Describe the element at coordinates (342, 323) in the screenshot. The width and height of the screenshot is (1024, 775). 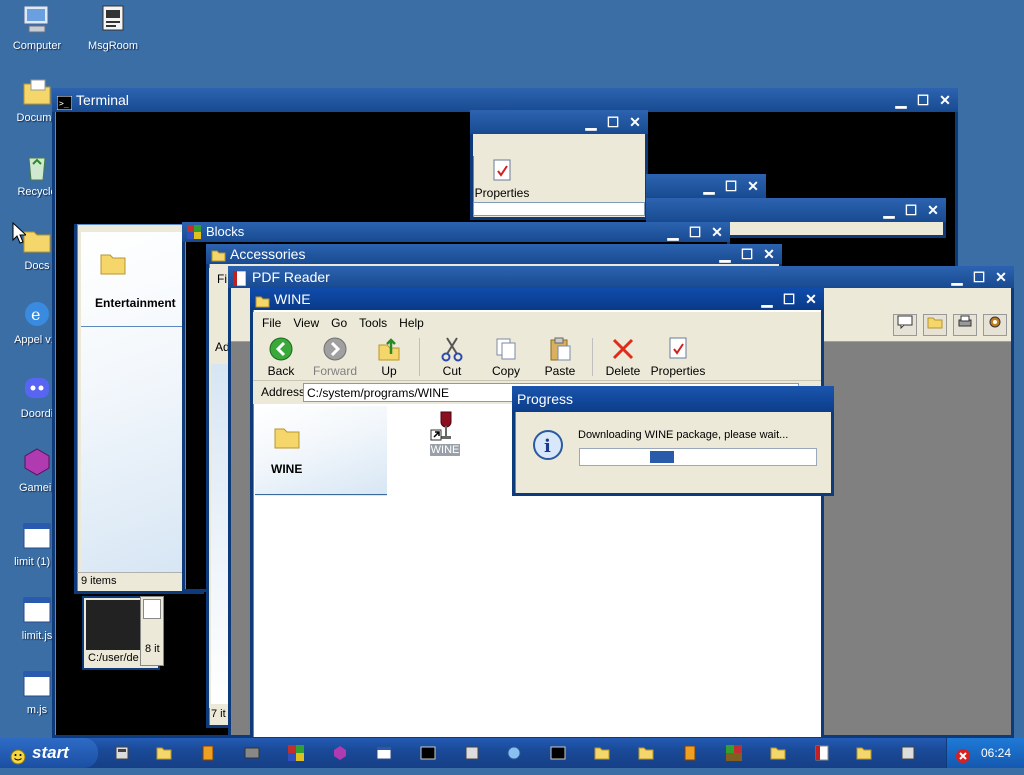
I see `menu-go: Go` at that location.